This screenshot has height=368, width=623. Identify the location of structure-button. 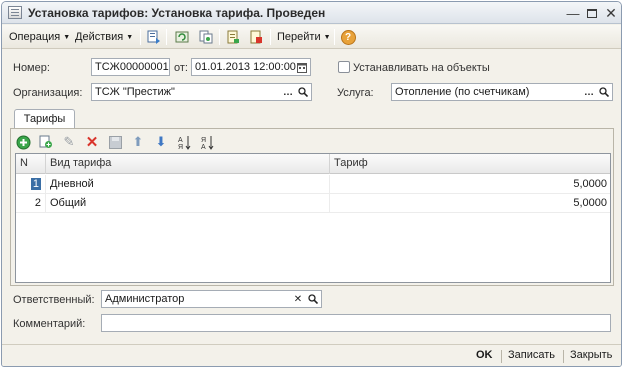
(256, 37).